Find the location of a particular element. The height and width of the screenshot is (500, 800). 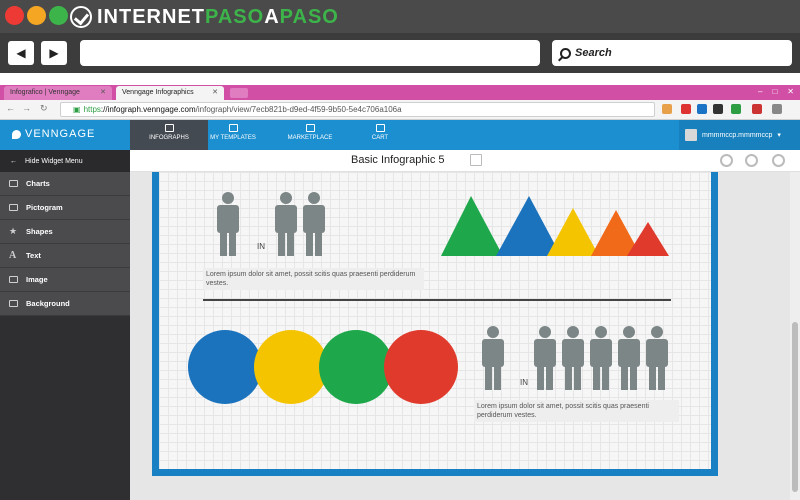

divider-line is located at coordinates (437, 300).